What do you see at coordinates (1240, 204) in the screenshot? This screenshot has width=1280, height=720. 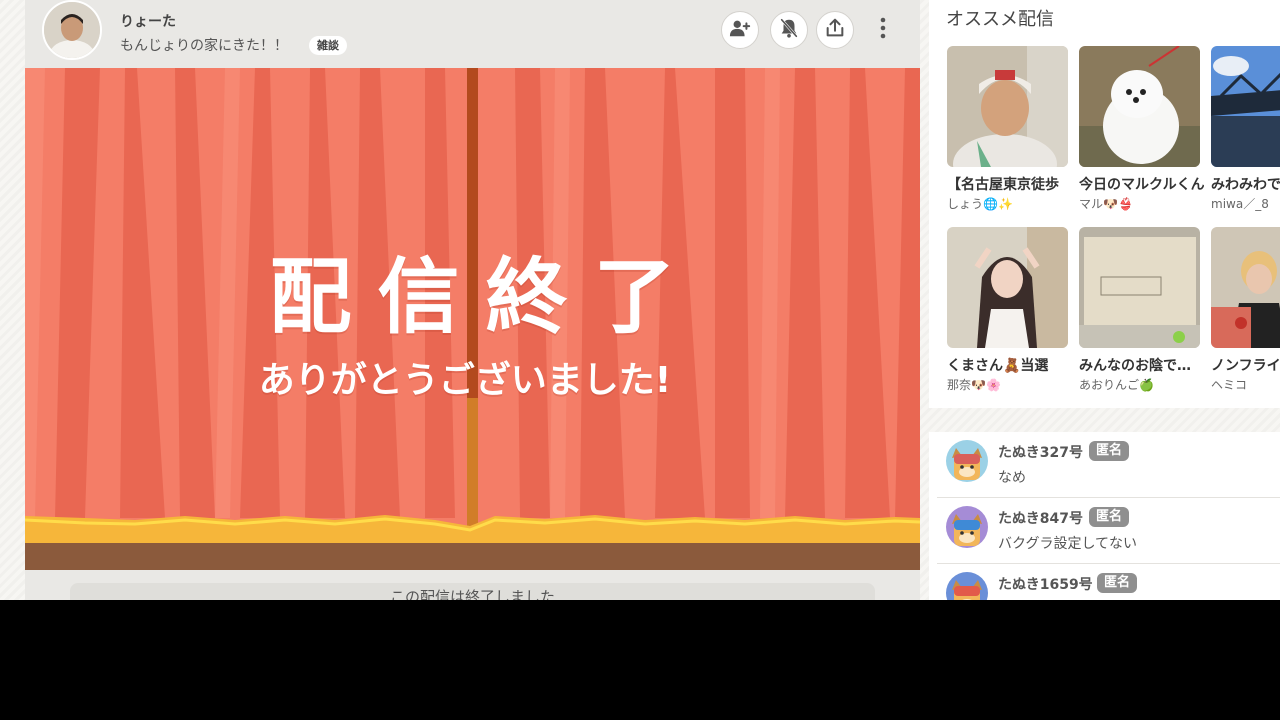 I see `reco-user: miwa／_8` at bounding box center [1240, 204].